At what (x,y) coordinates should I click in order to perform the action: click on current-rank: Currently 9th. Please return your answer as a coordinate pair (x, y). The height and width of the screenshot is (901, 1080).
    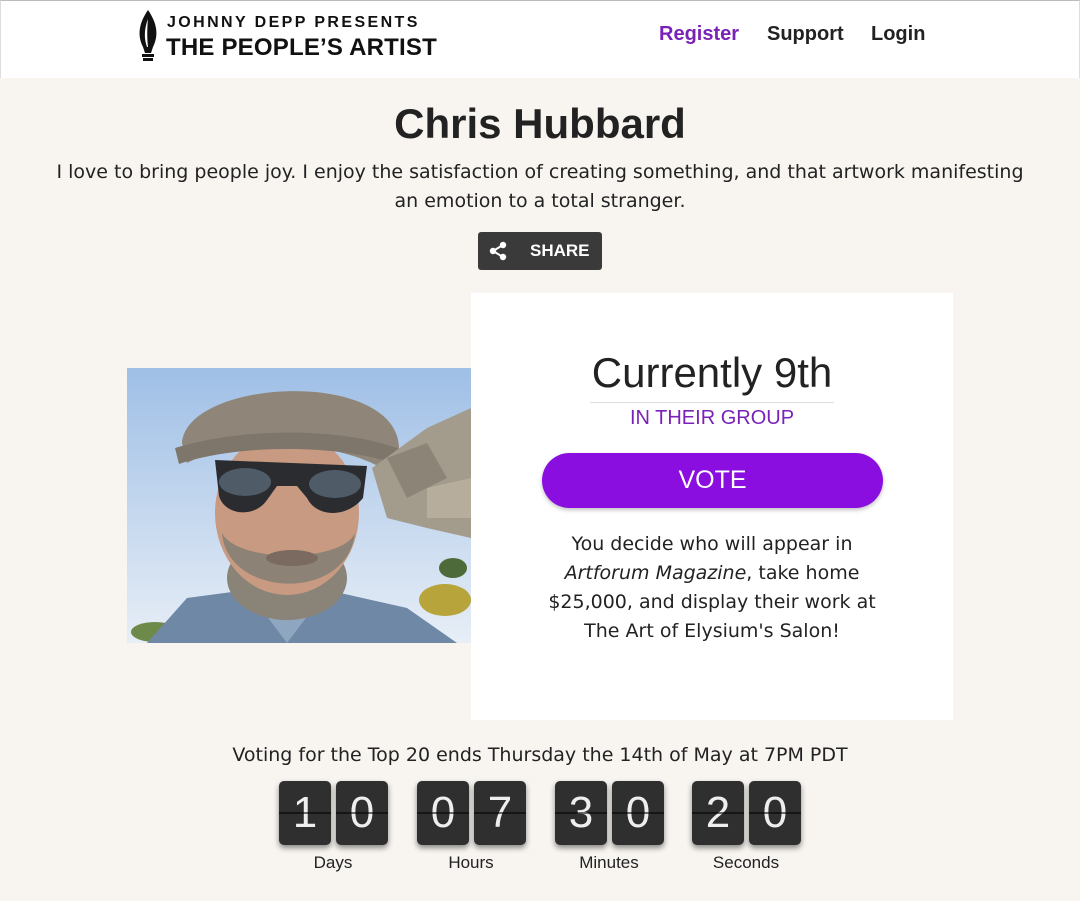
    Looking at the image, I should click on (712, 372).